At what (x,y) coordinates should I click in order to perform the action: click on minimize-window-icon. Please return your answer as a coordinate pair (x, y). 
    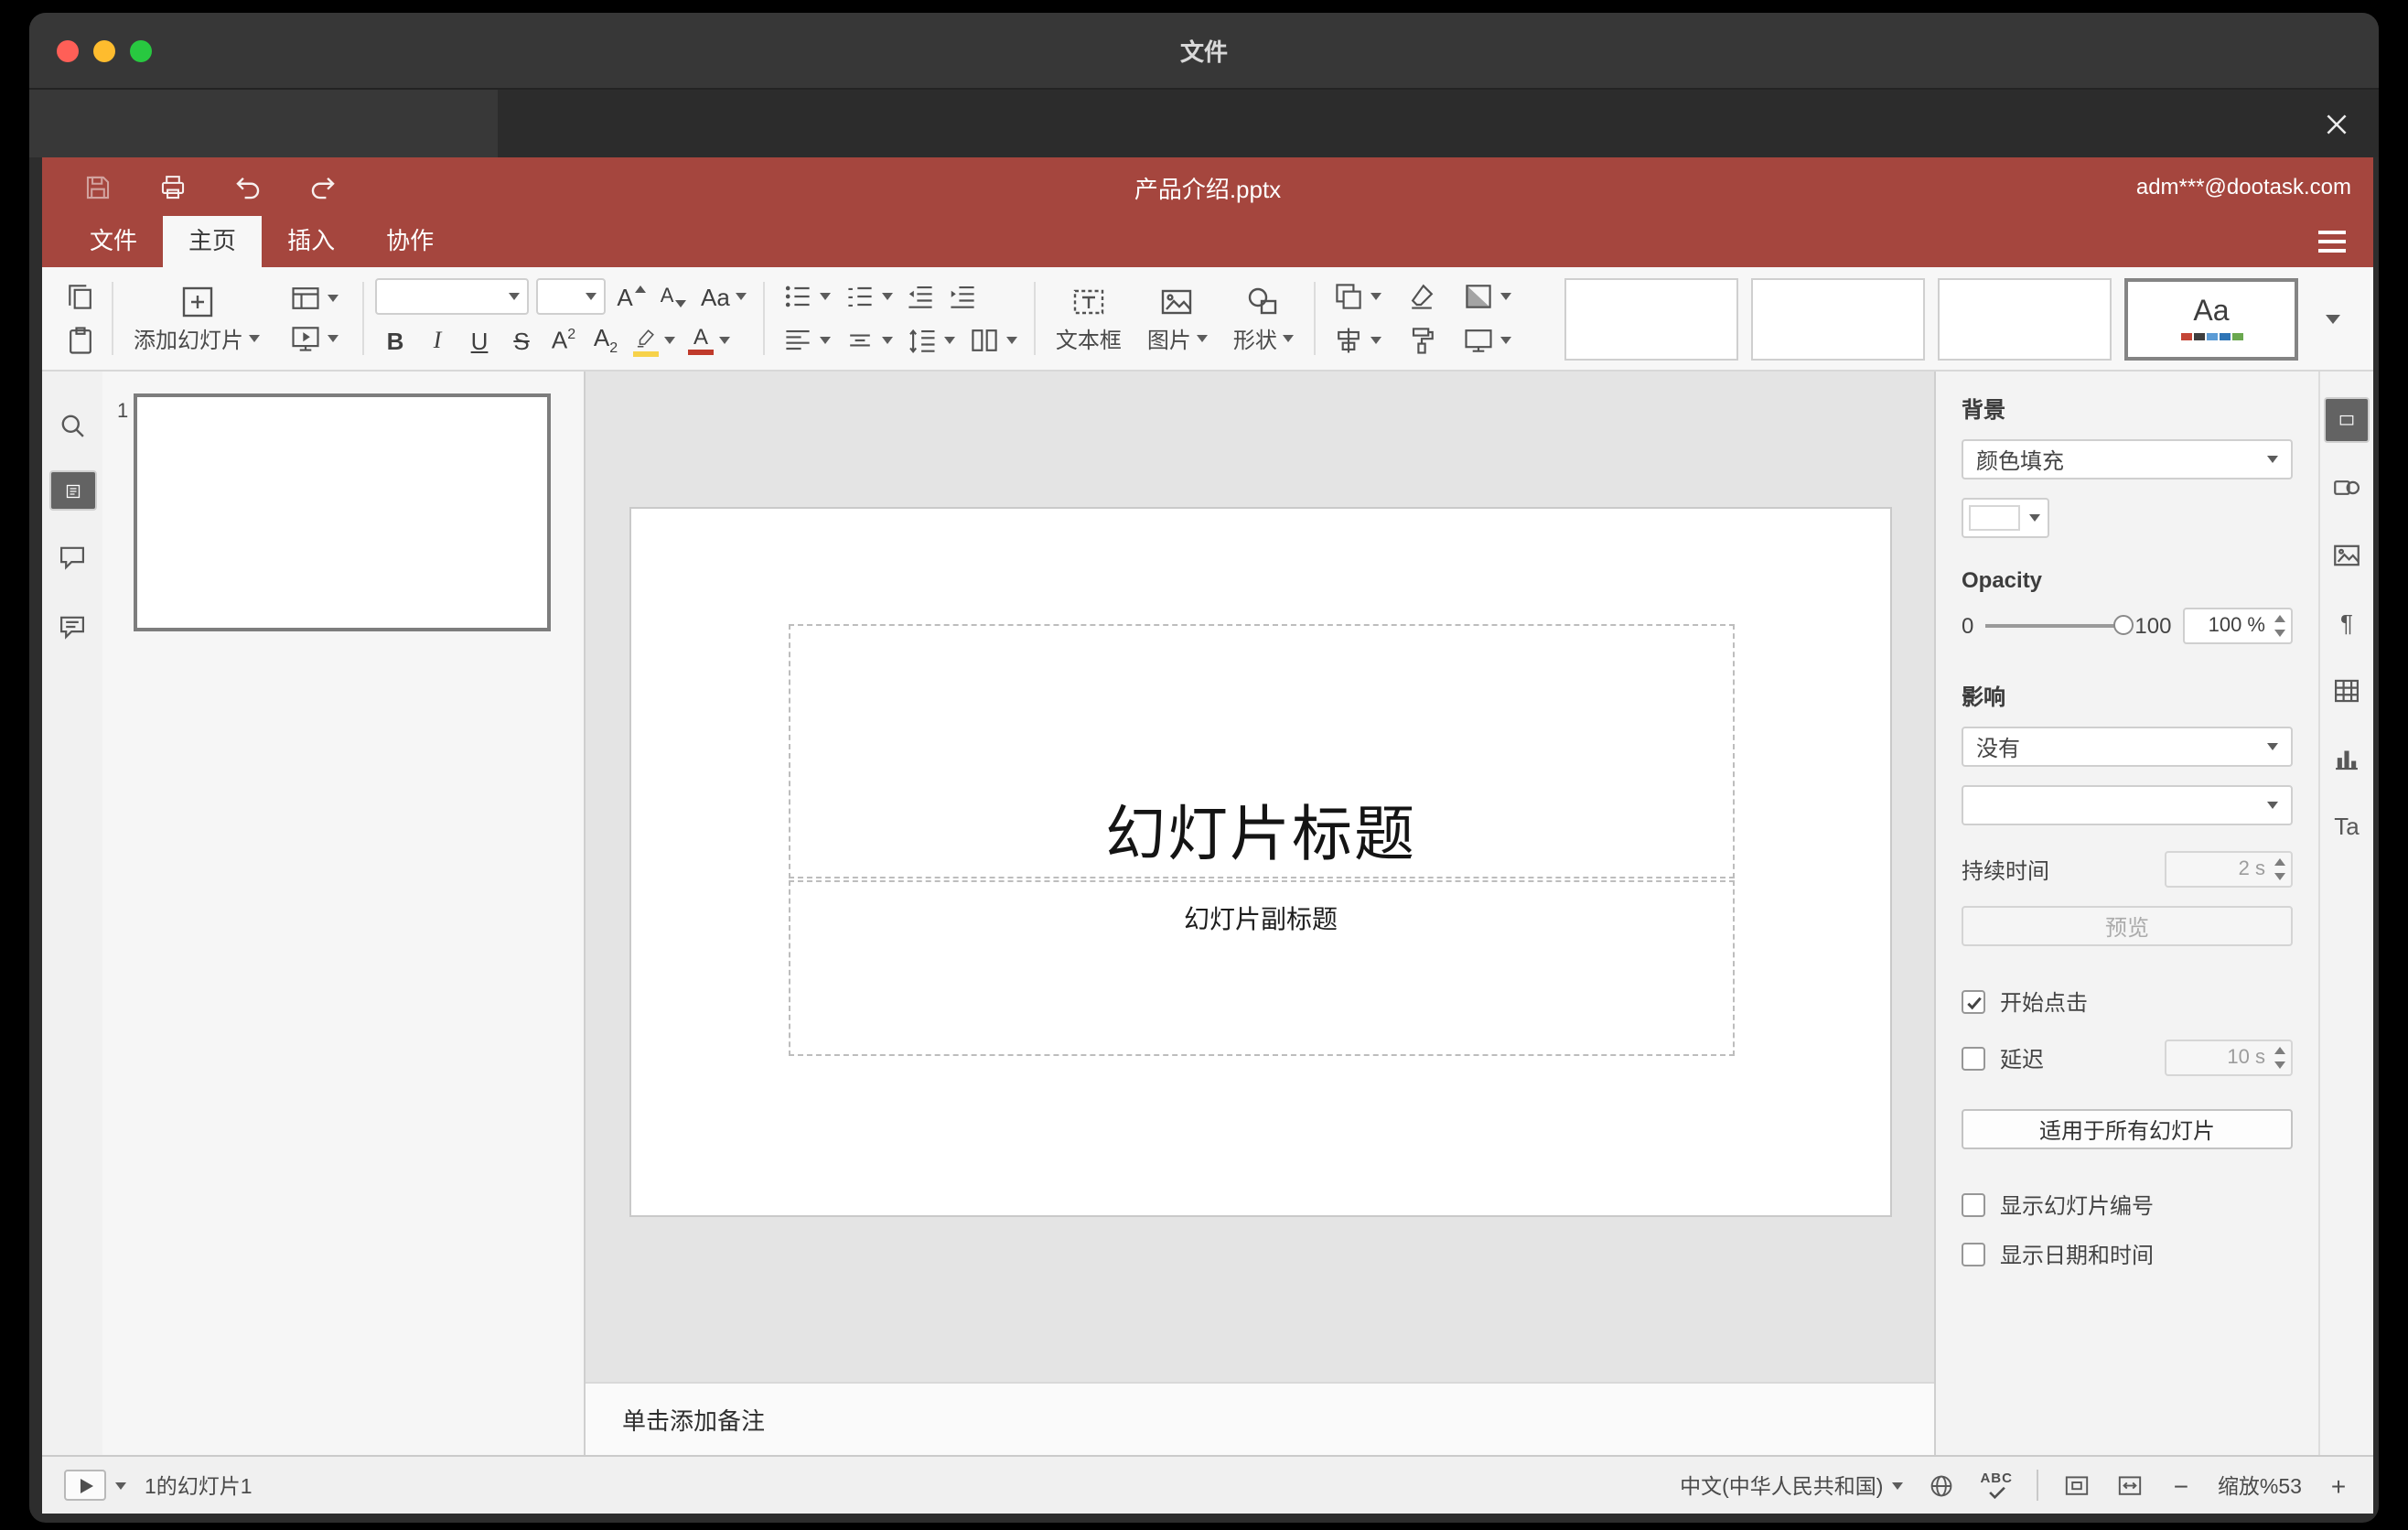
    Looking at the image, I should click on (104, 50).